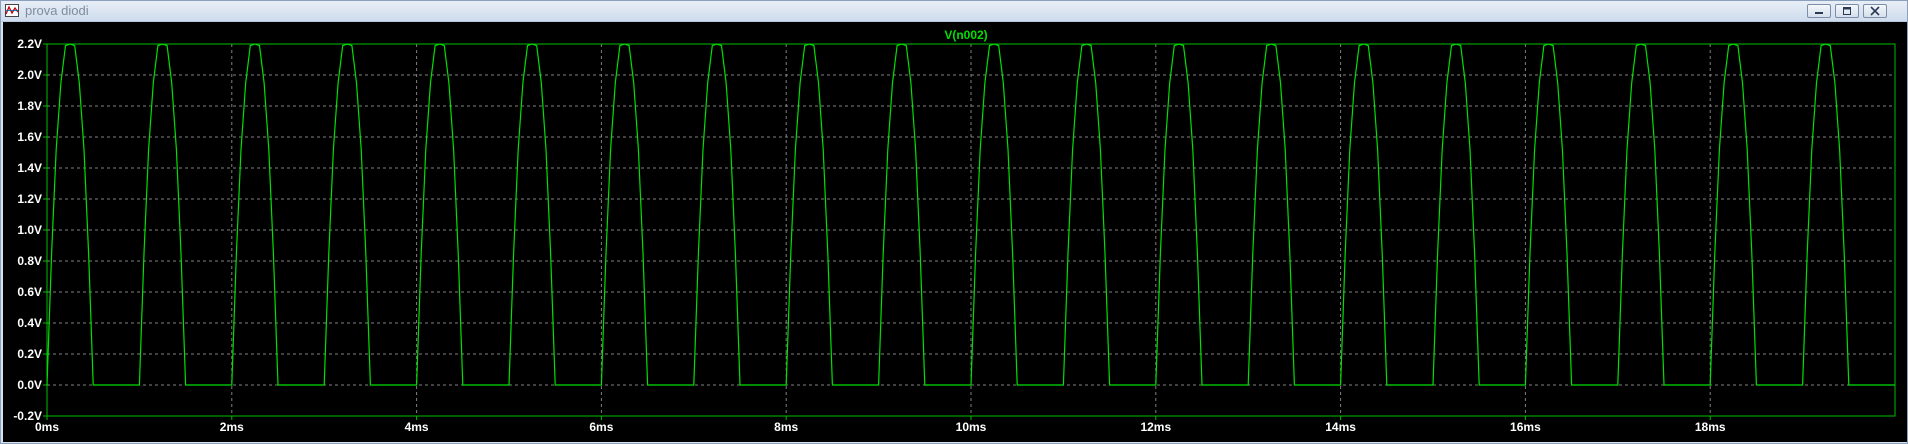 The height and width of the screenshot is (444, 1908). What do you see at coordinates (1525, 427) in the screenshot?
I see `x-tick-label: 16ms` at bounding box center [1525, 427].